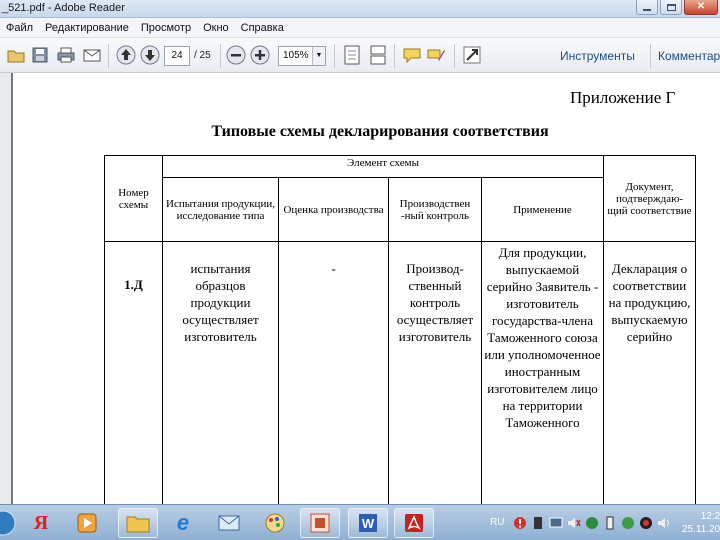  What do you see at coordinates (66, 55) in the screenshot?
I see `print-icon` at bounding box center [66, 55].